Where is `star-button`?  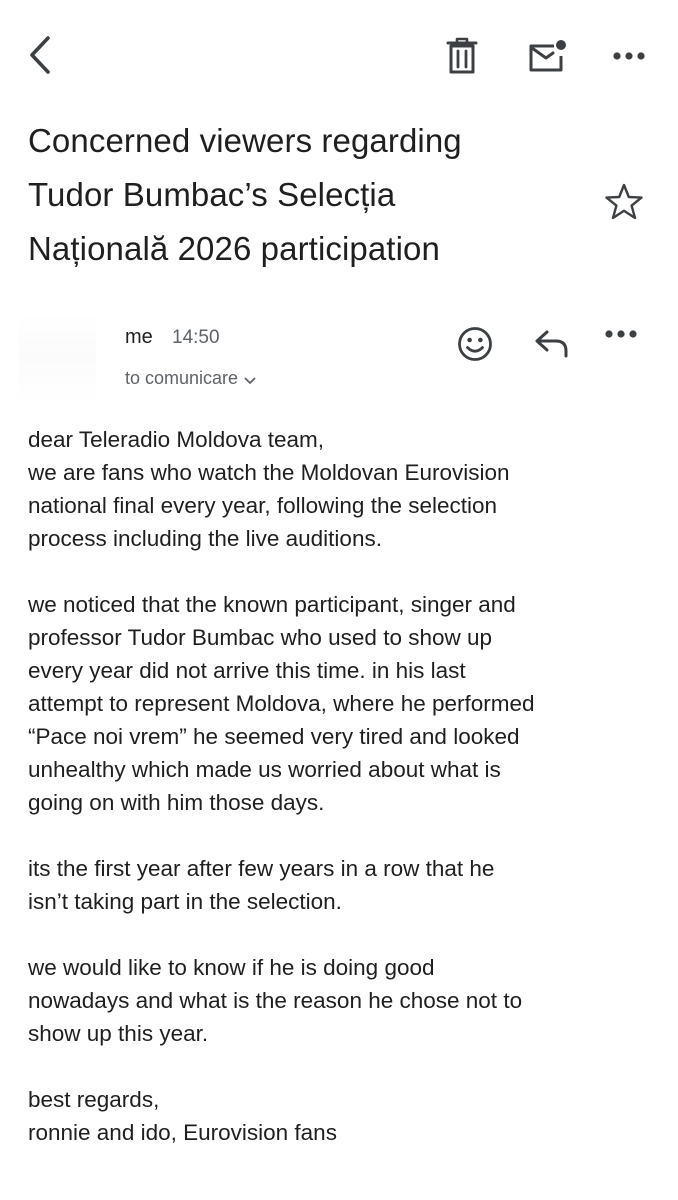
star-button is located at coordinates (626, 204).